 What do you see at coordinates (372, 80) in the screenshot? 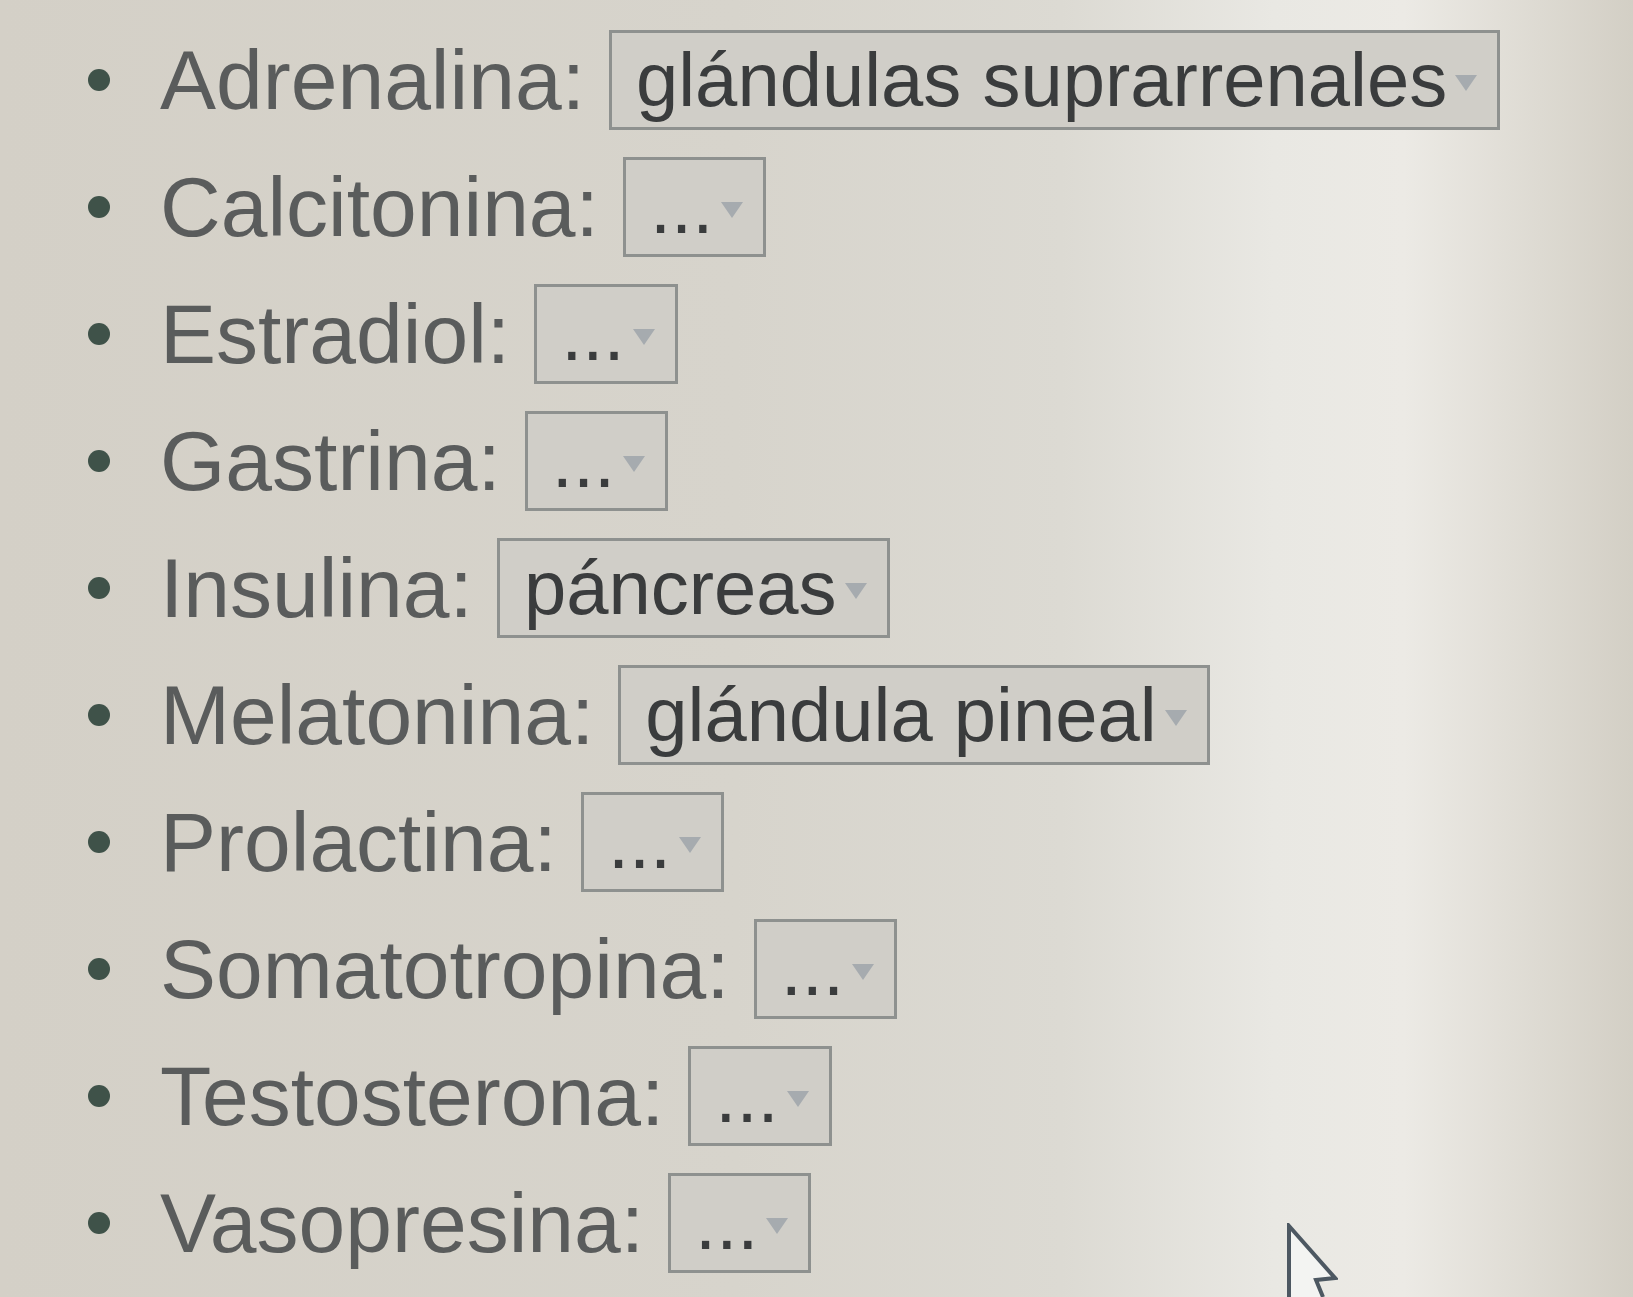
I see `hormone-label: Adrenalina:` at bounding box center [372, 80].